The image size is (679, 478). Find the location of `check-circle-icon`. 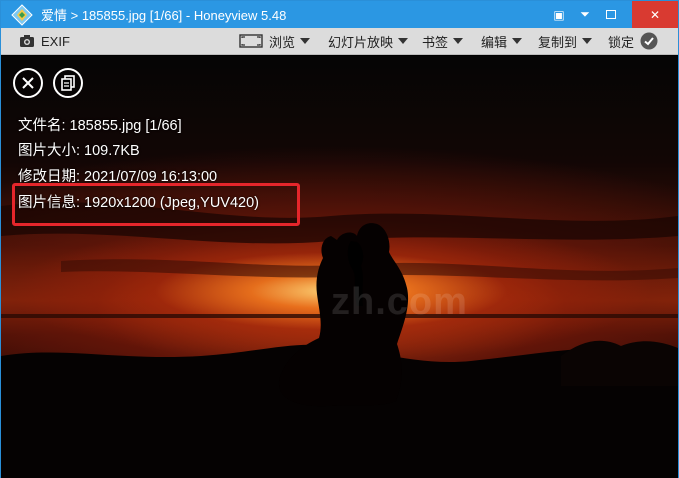

check-circle-icon is located at coordinates (649, 41).